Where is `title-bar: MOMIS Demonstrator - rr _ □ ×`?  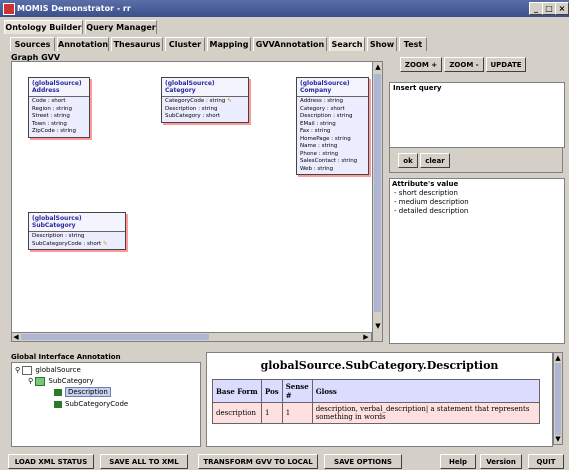
title-bar: MOMIS Demonstrator - rr _ □ × is located at coordinates (284, 8).